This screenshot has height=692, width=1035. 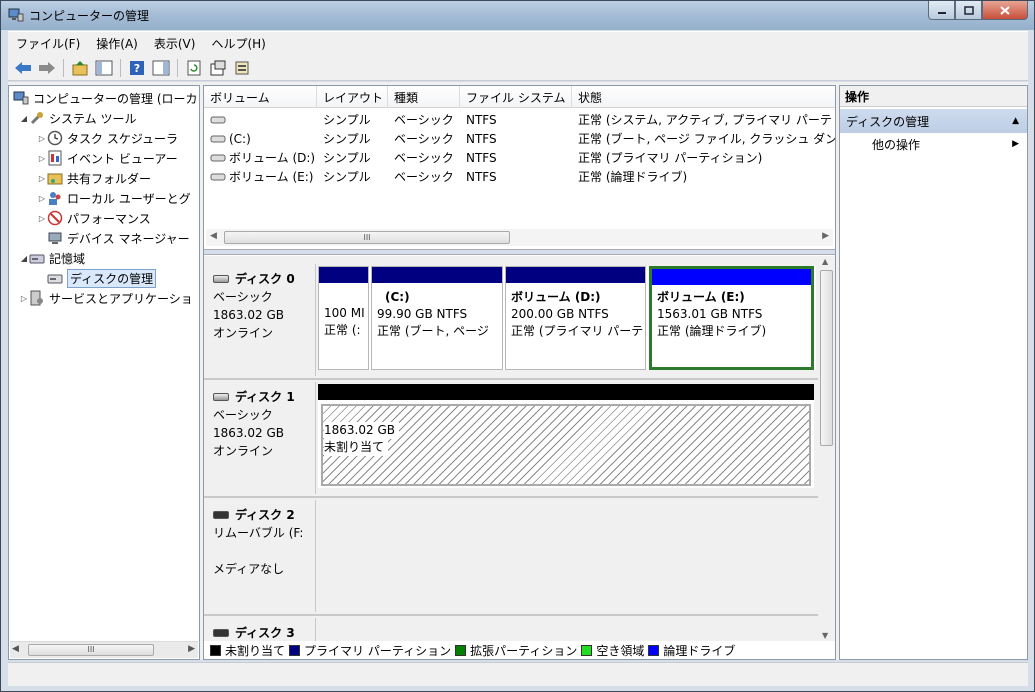 I want to click on disk-info: ディスク 3, so click(x=260, y=629).